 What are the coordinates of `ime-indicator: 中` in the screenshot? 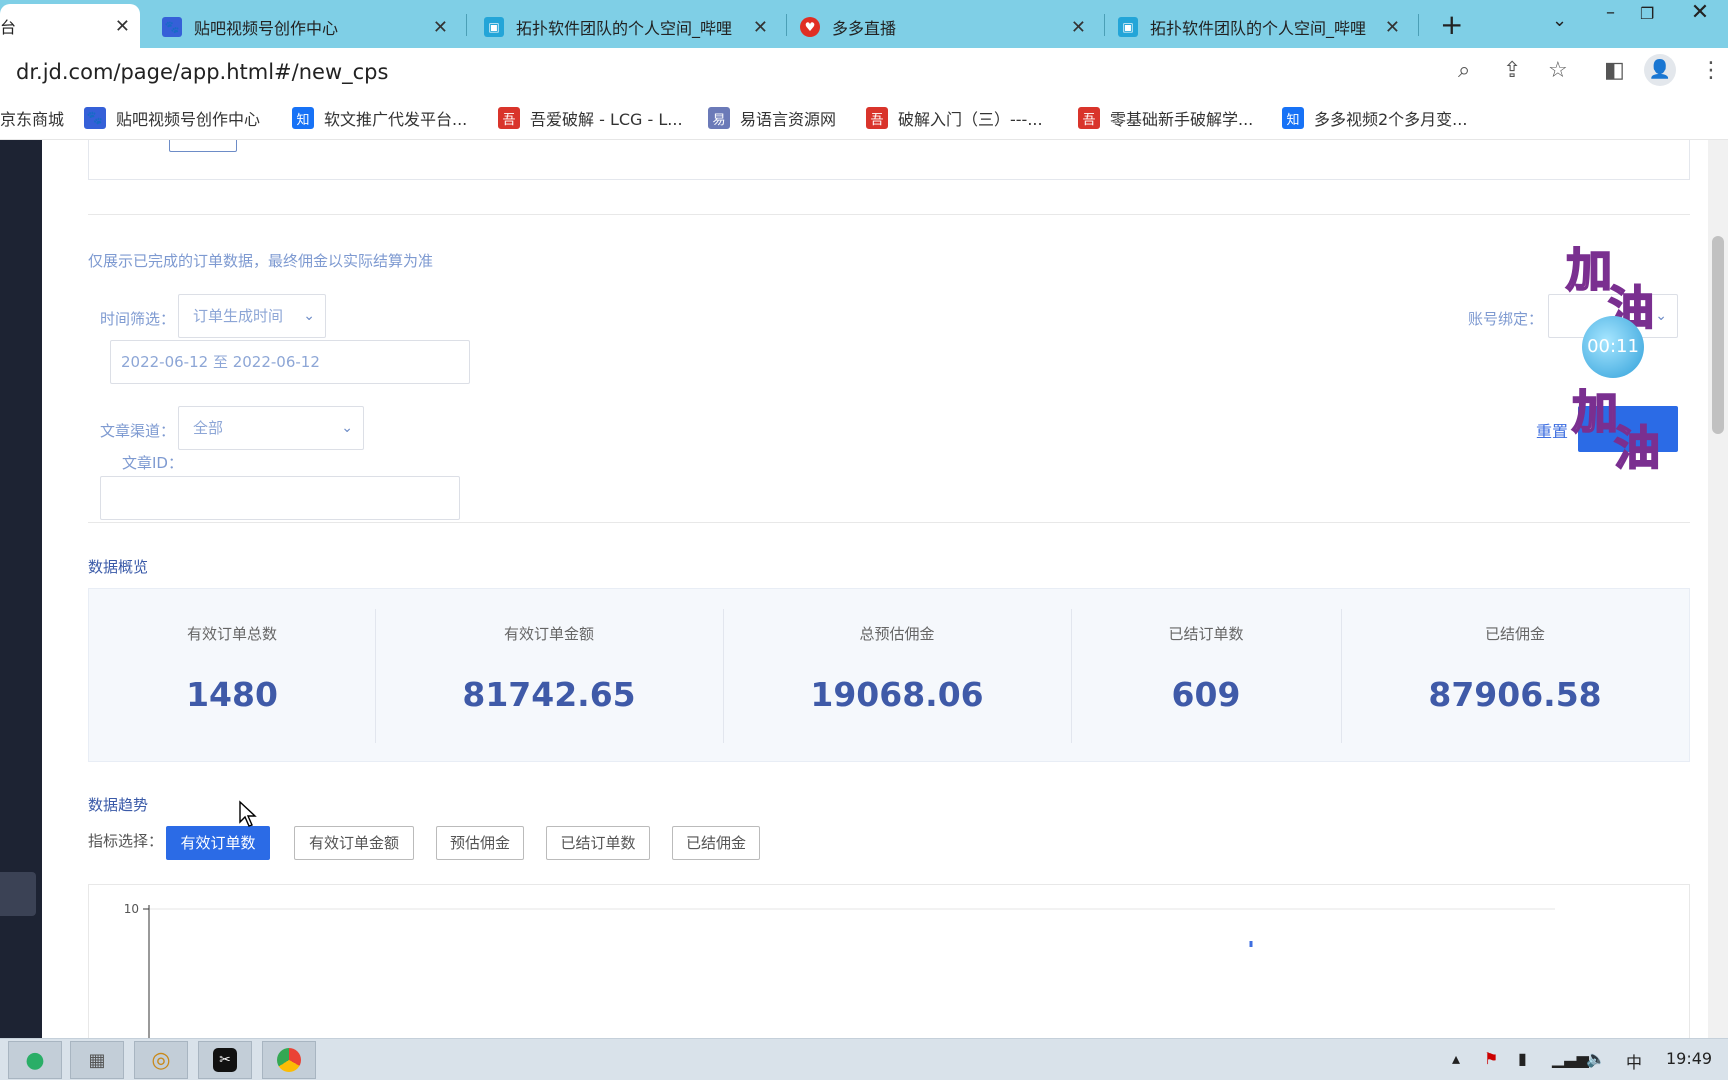 It's located at (1634, 1061).